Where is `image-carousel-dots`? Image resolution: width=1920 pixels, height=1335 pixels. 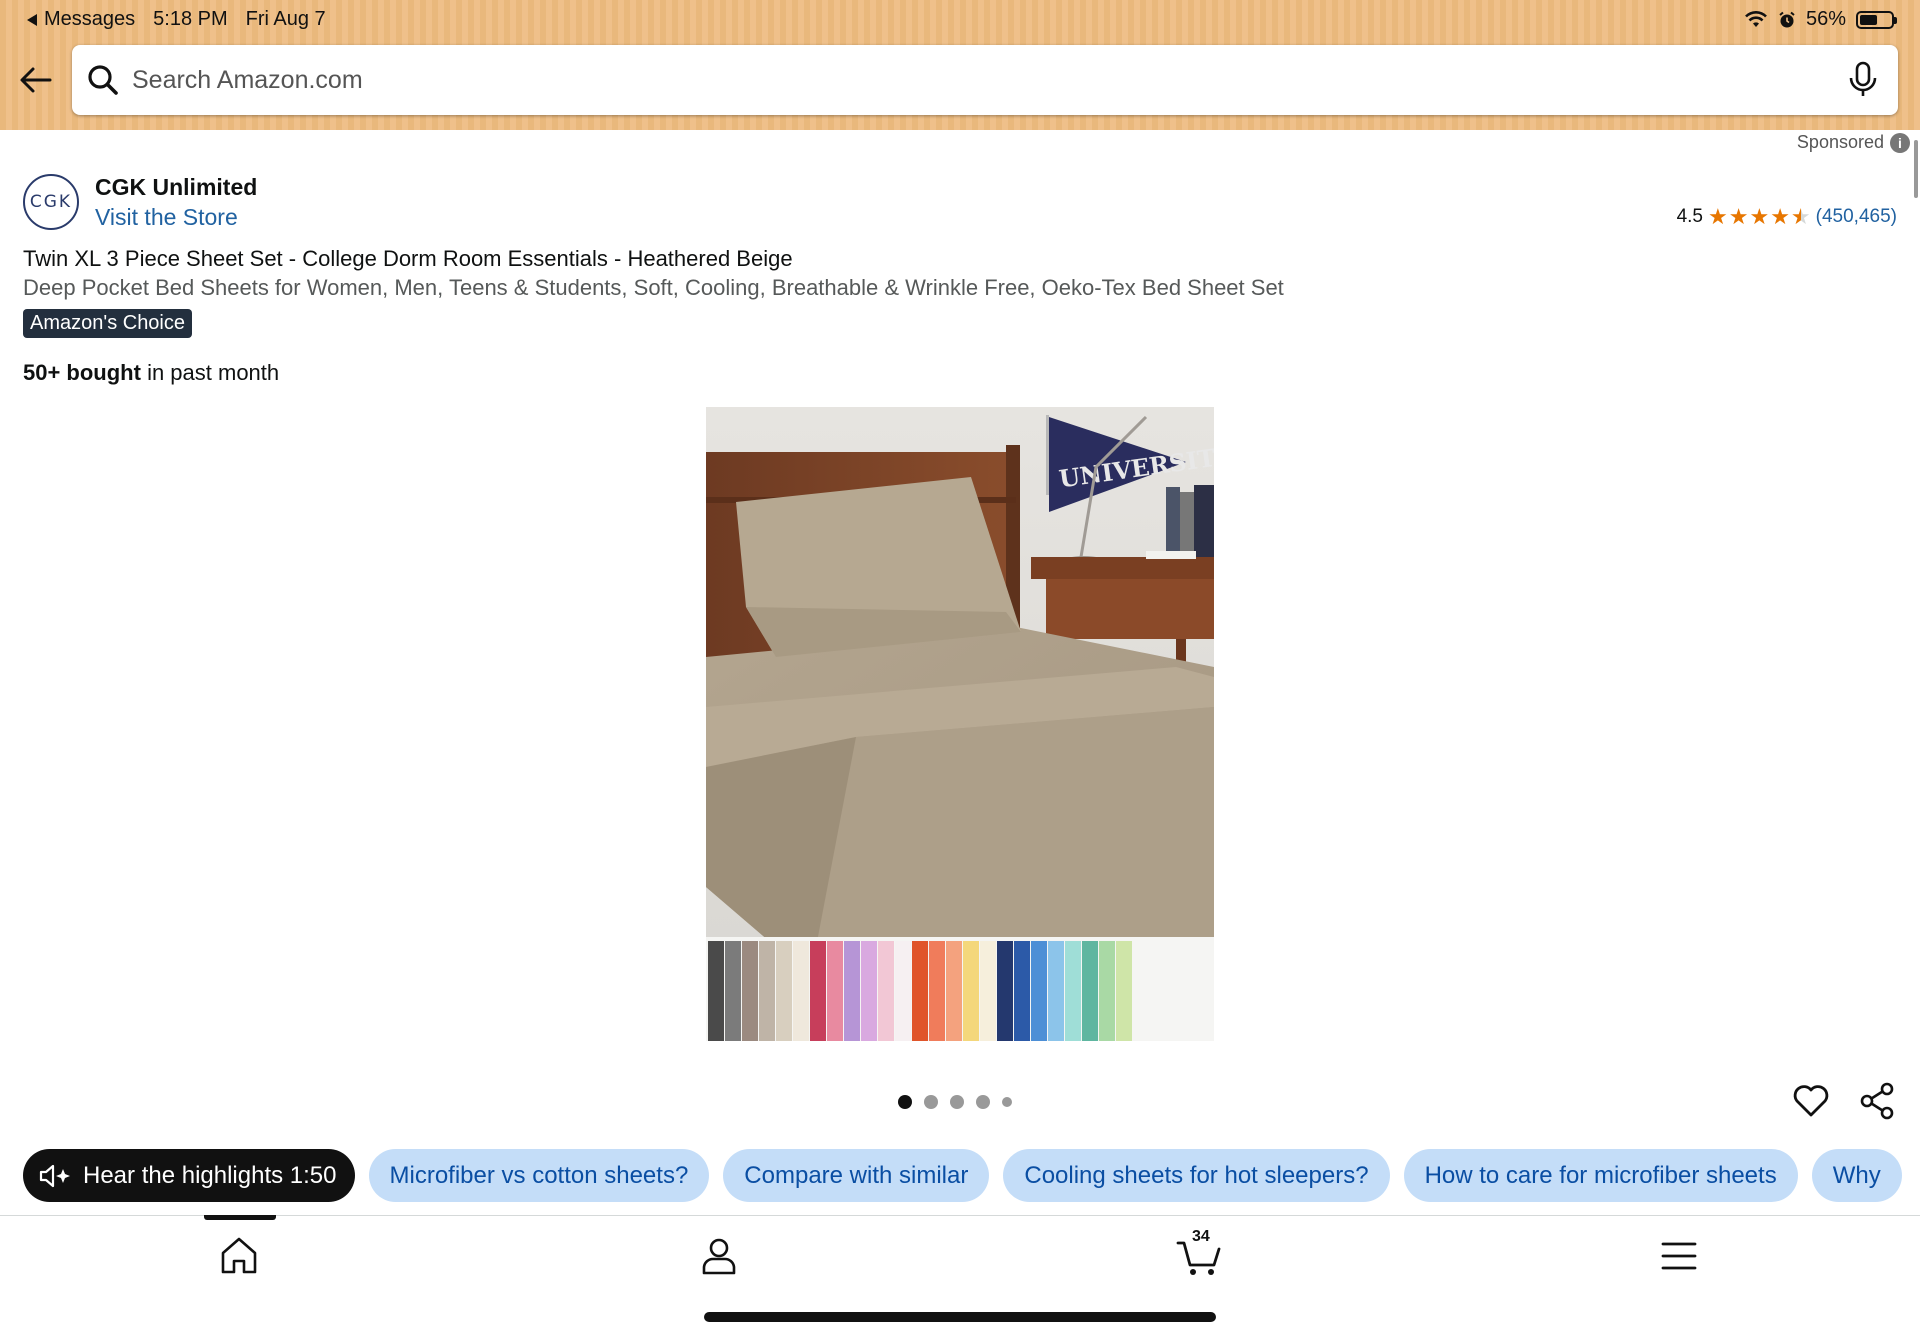 image-carousel-dots is located at coordinates (955, 1102).